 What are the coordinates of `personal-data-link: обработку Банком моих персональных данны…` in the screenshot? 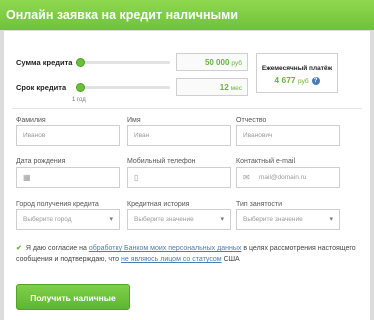 It's located at (165, 248).